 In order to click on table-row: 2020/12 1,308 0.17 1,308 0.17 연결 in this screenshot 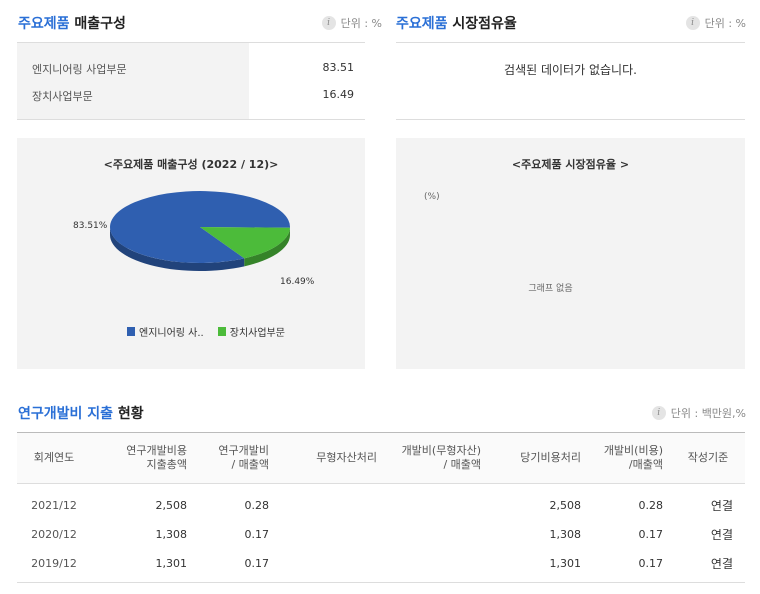, I will do `click(381, 534)`.